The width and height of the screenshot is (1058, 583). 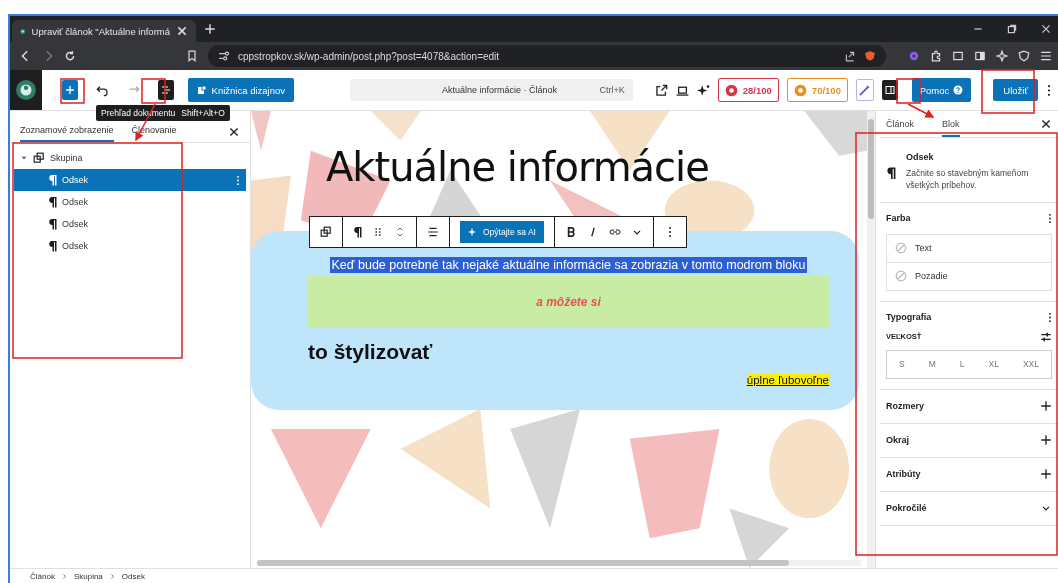 What do you see at coordinates (748, 90) in the screenshot?
I see `score-button: 28/100` at bounding box center [748, 90].